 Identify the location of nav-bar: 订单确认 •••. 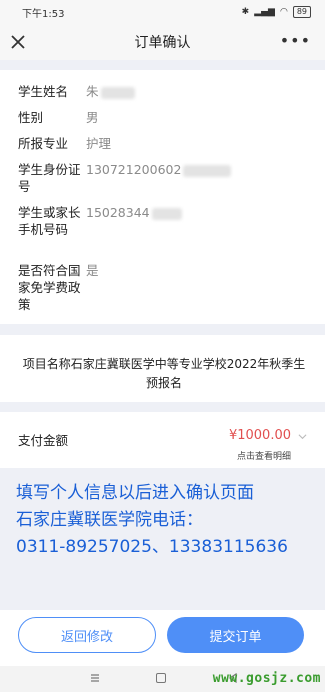
(162, 42).